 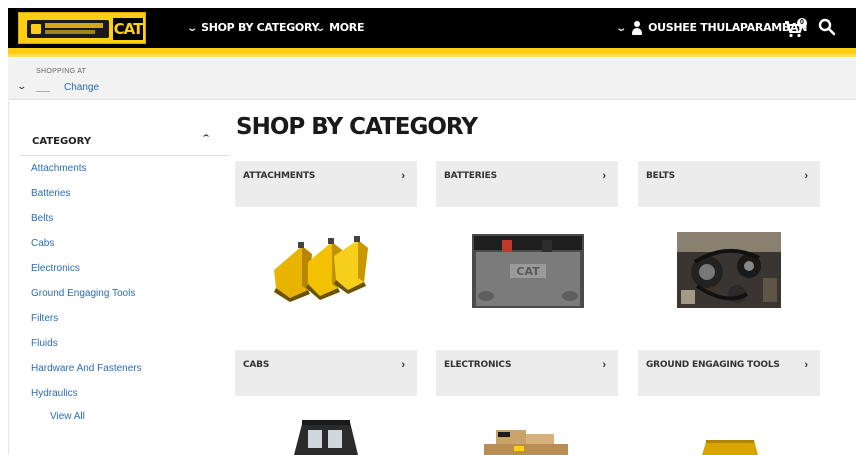 I want to click on cat-logo-text: CAT, so click(x=128, y=29).